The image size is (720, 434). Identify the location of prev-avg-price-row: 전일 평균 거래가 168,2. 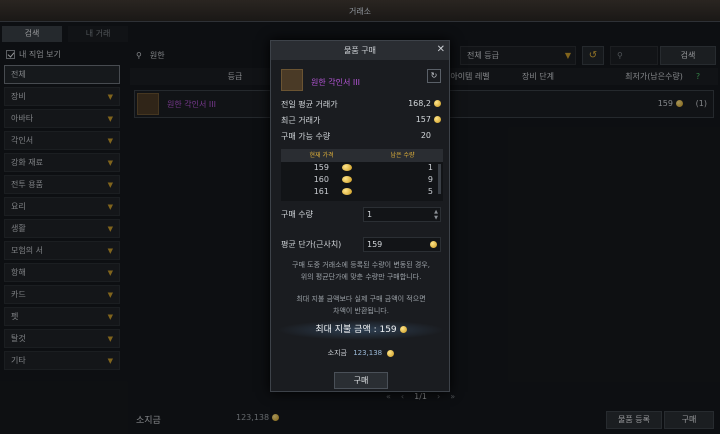
(361, 106).